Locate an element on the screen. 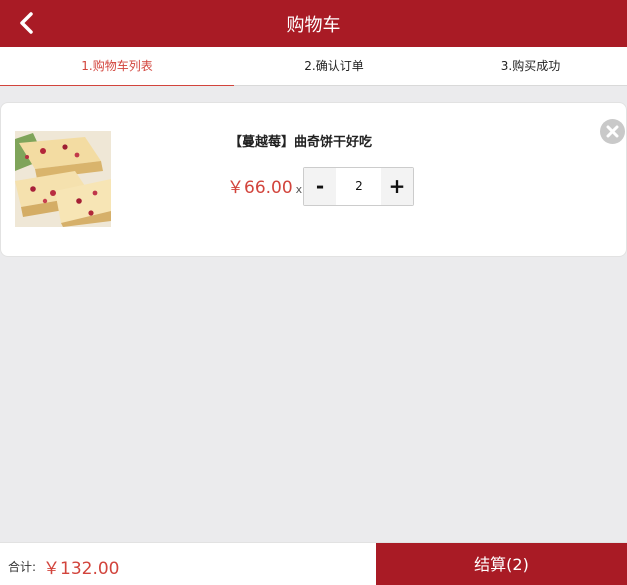 The width and height of the screenshot is (627, 585). total-label: 合计: is located at coordinates (22, 567).